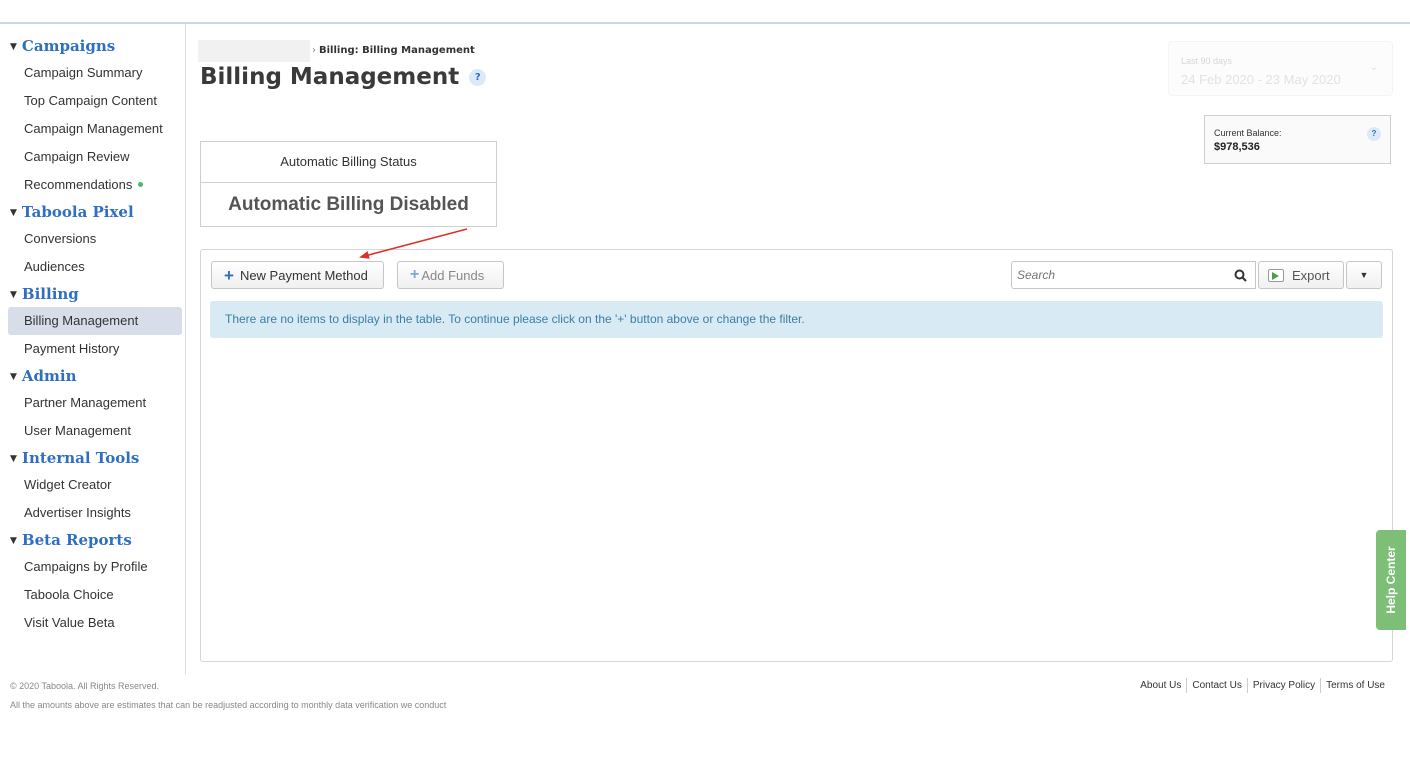 The width and height of the screenshot is (1410, 766). What do you see at coordinates (86, 513) in the screenshot?
I see `sidebar-item-advertiser-insights: Advertiser Insights` at bounding box center [86, 513].